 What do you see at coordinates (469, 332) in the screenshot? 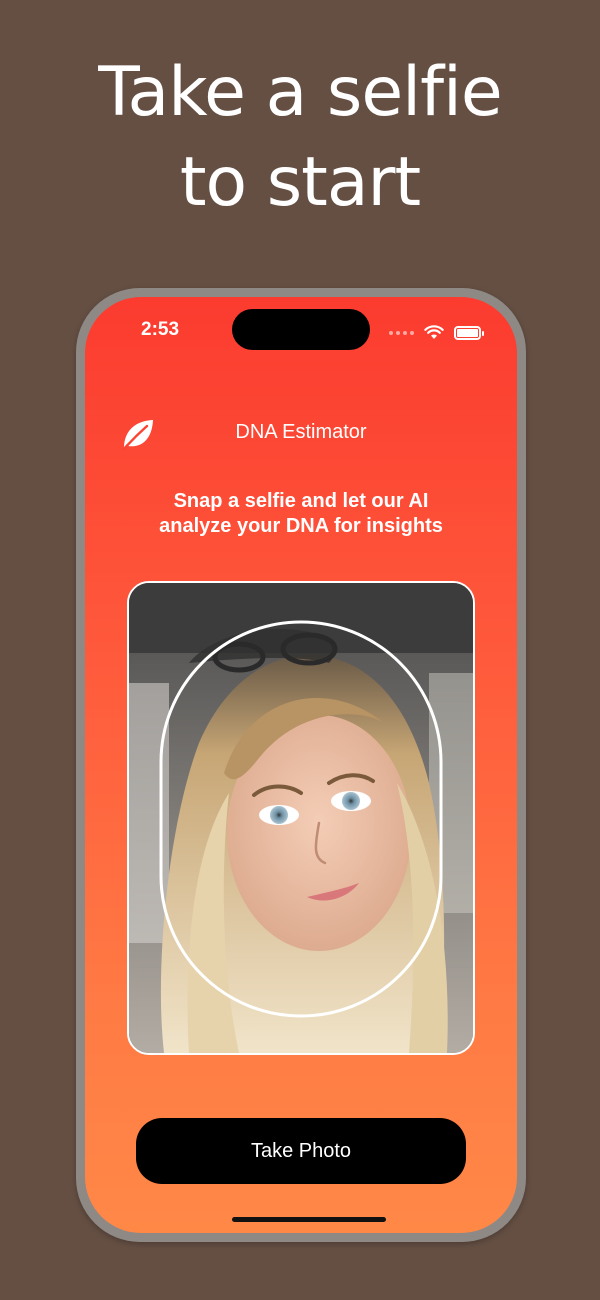
I see `battery-icon` at bounding box center [469, 332].